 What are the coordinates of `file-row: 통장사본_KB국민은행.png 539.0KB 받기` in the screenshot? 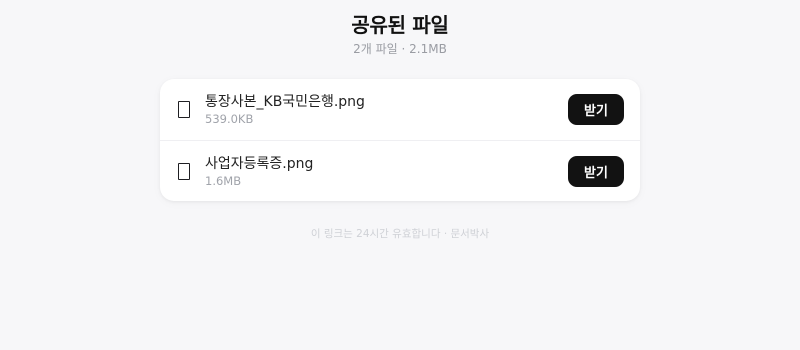 It's located at (400, 109).